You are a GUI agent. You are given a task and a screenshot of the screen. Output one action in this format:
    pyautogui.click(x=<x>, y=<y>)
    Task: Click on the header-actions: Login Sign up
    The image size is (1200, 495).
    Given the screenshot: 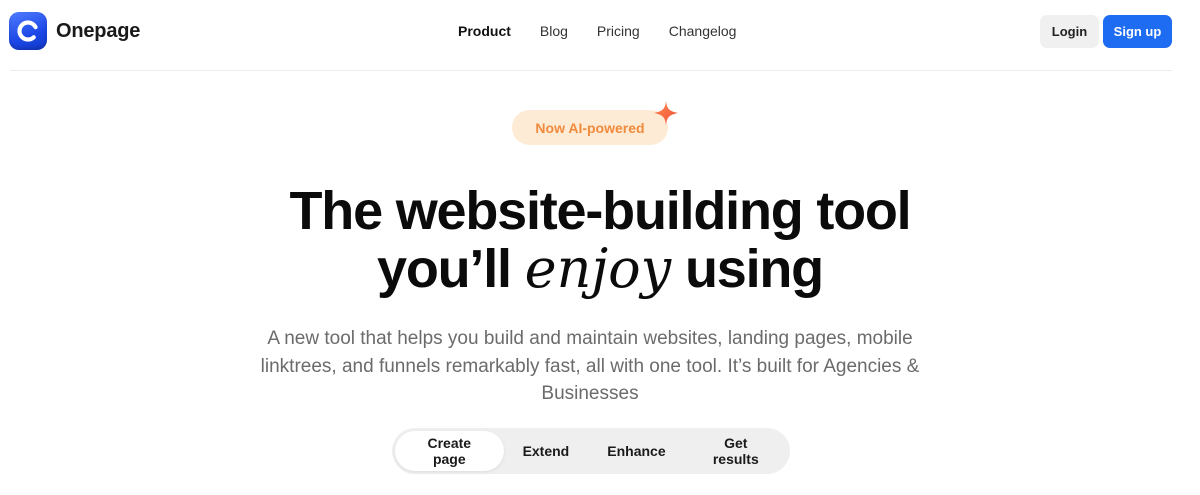 What is the action you would take?
    pyautogui.click(x=1106, y=31)
    